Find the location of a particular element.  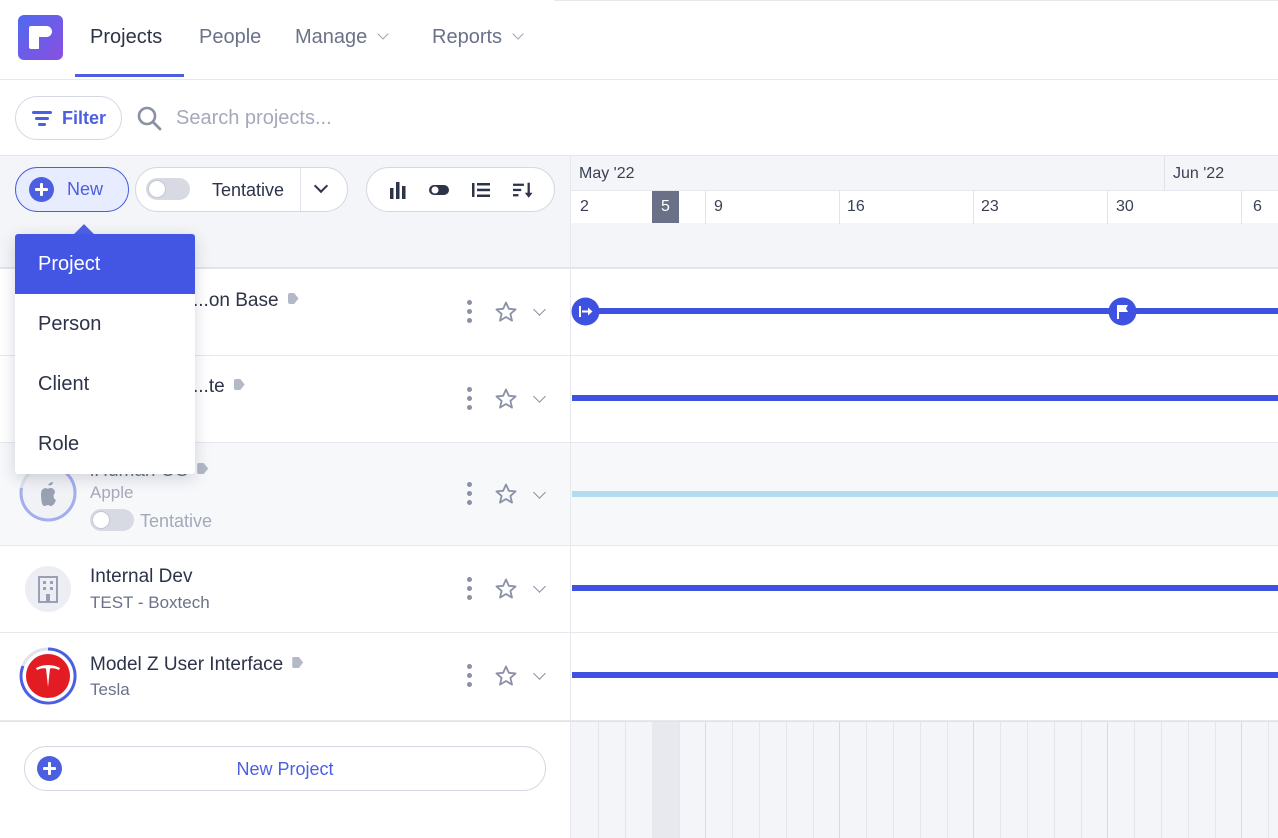

new-button-label: New is located at coordinates (85, 189).